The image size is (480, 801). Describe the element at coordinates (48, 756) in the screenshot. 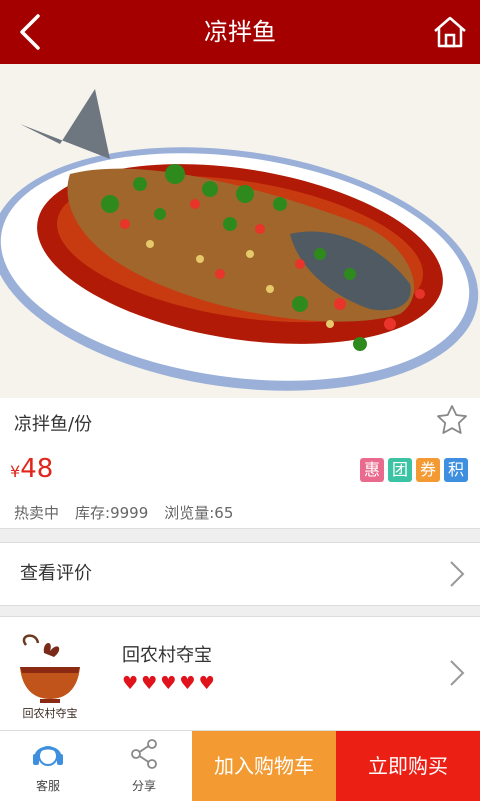

I see `headset-icon` at that location.